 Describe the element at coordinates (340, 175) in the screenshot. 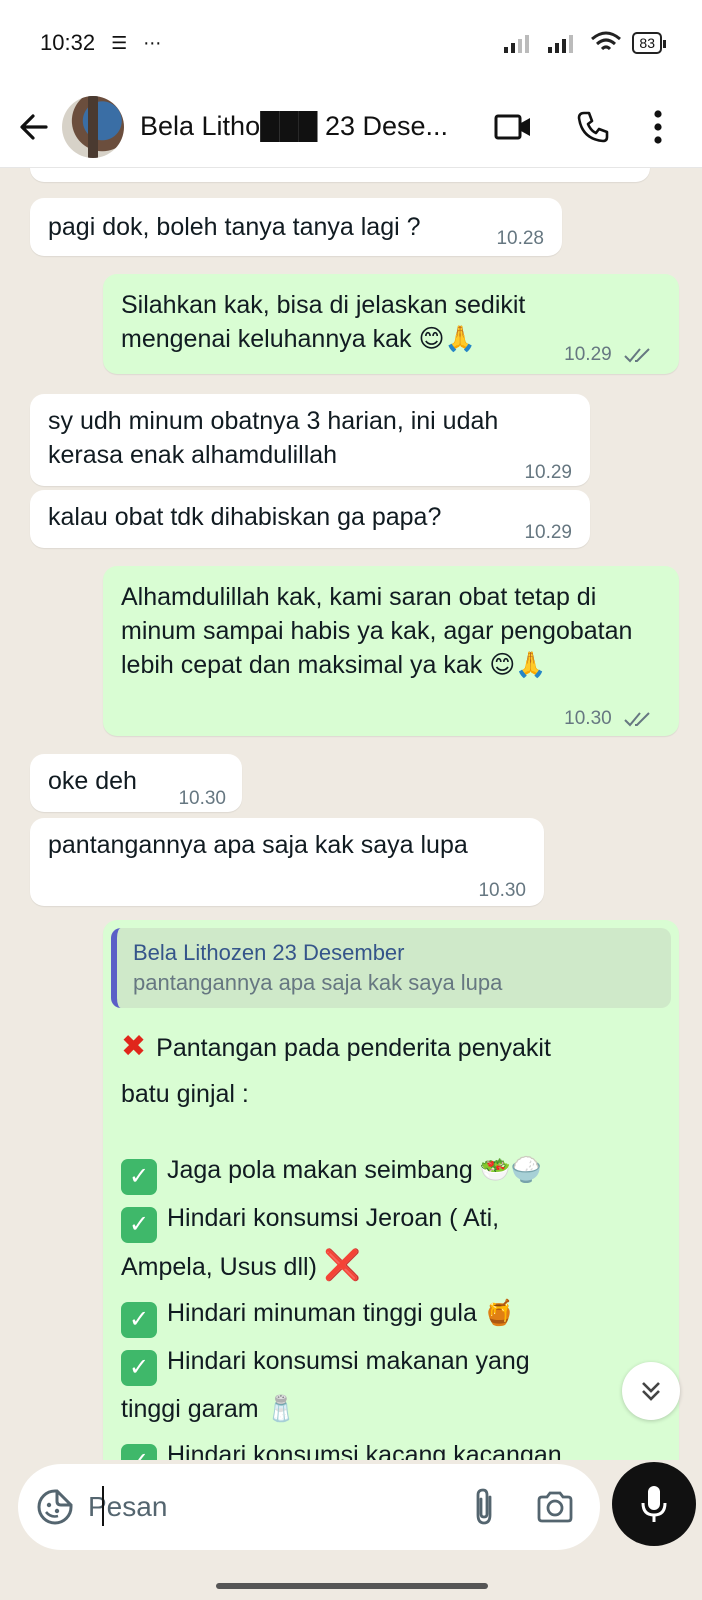

I see `message-bubble-partial` at that location.